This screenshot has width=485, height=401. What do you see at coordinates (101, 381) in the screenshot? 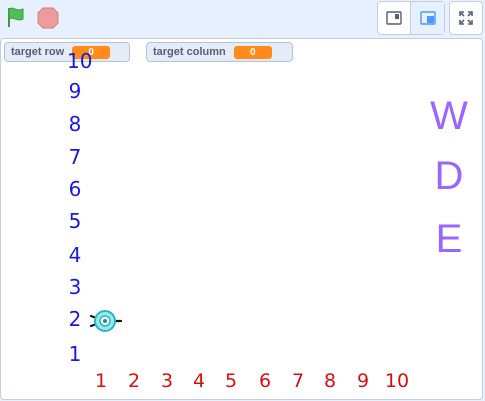
I see `column-label: 1` at bounding box center [101, 381].